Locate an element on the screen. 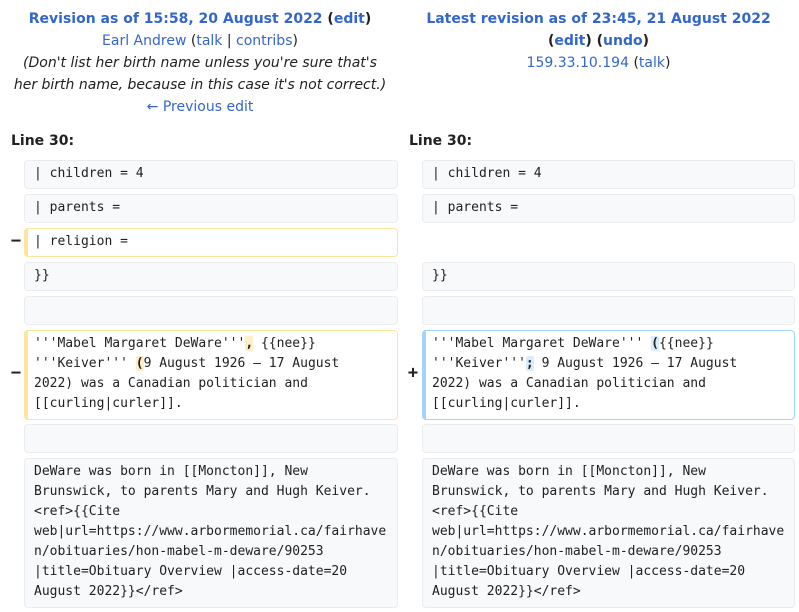 This screenshot has width=799, height=612. right-undo-link: undo is located at coordinates (623, 41).